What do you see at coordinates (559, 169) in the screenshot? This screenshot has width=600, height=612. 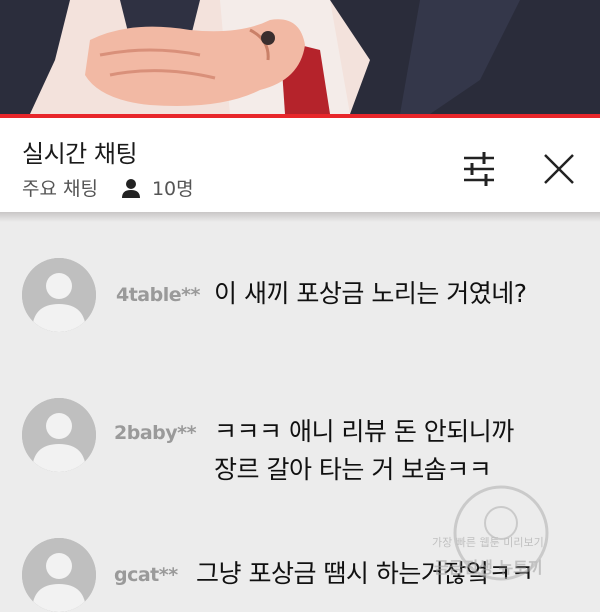 I see `close-icon` at bounding box center [559, 169].